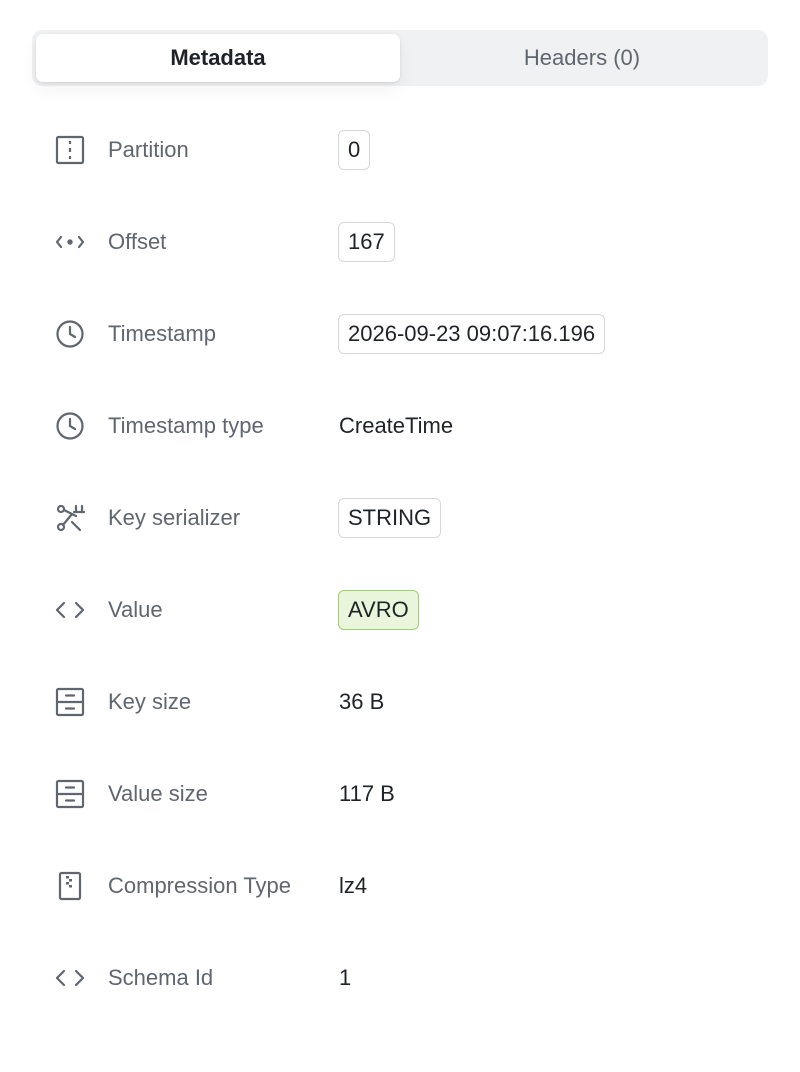 The image size is (800, 1072). I want to click on row-schema-id: Schema Id 1, so click(400, 978).